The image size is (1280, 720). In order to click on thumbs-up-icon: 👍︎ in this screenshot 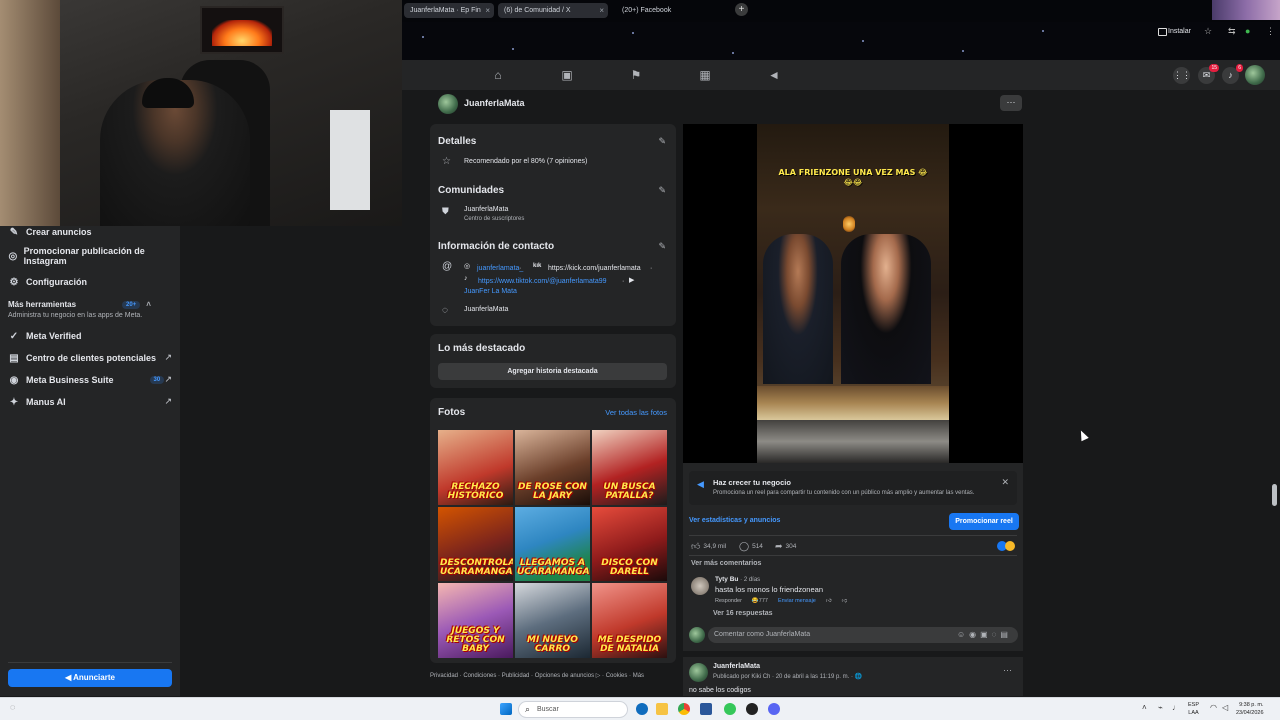, I will do `click(829, 601)`.